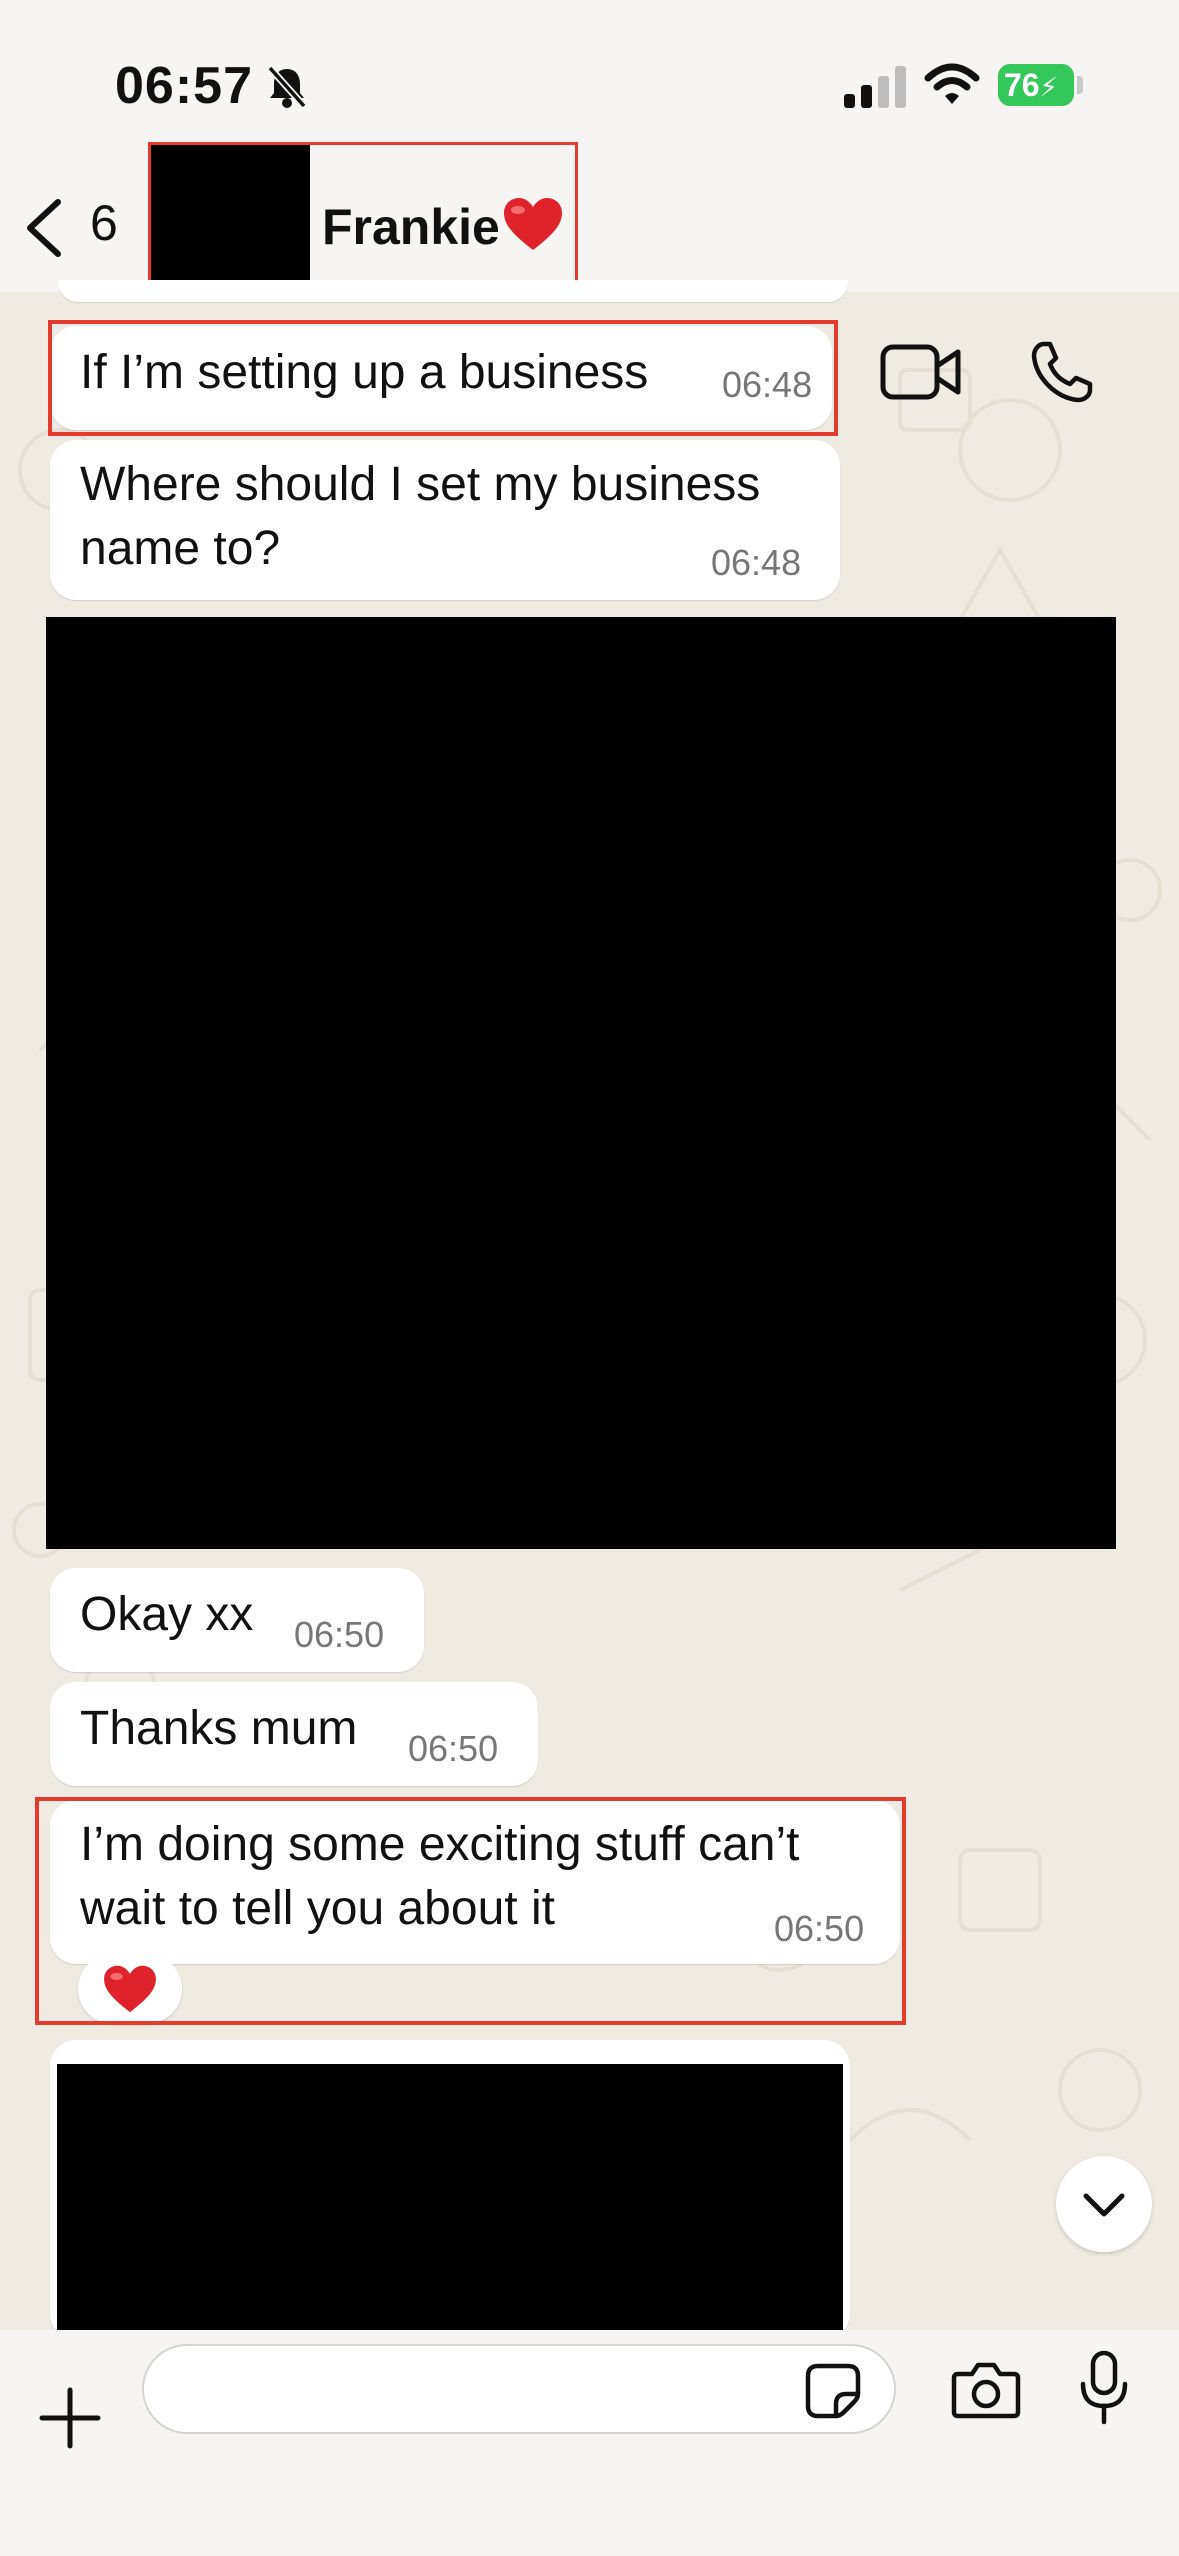 The height and width of the screenshot is (2556, 1179). Describe the element at coordinates (450, 2202) in the screenshot. I see `redacted-media` at that location.